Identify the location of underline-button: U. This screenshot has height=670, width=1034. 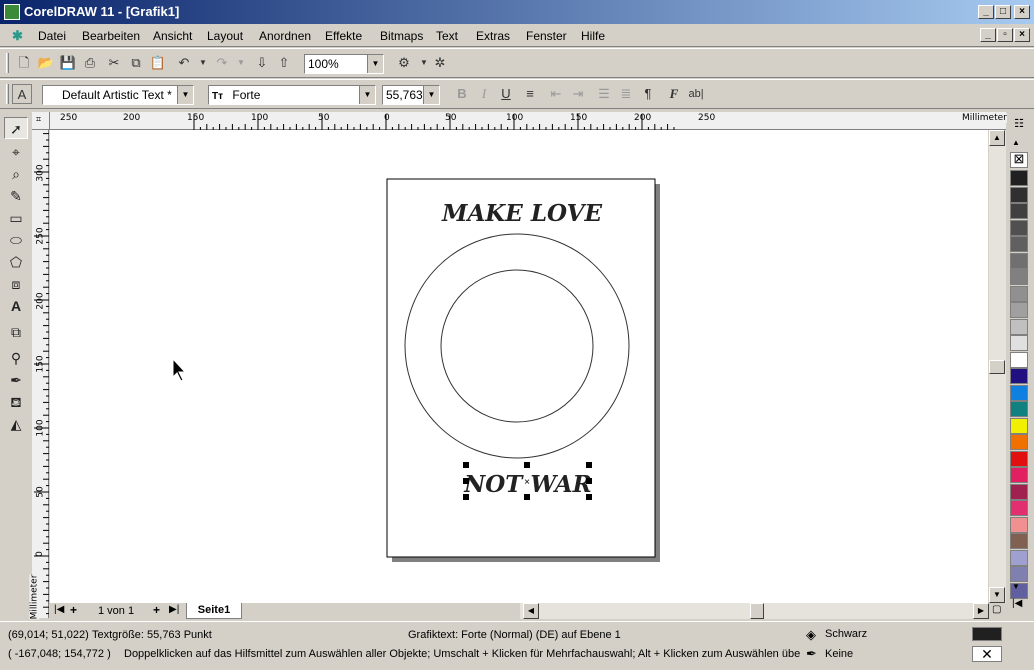
(506, 94).